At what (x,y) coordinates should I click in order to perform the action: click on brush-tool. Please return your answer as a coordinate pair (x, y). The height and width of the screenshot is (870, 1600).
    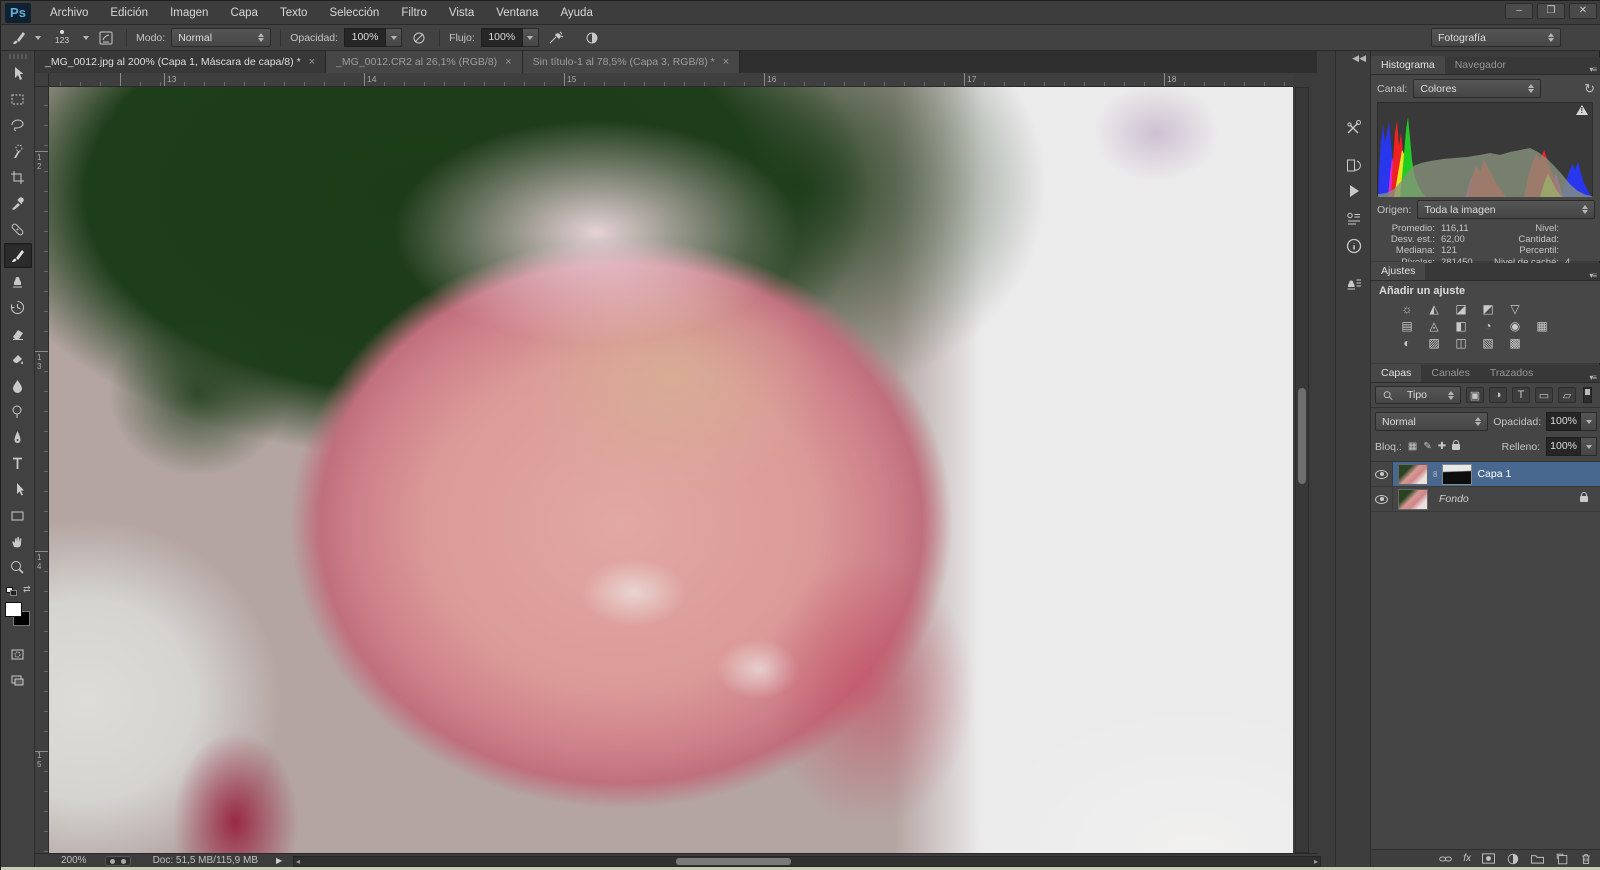
    Looking at the image, I should click on (17, 255).